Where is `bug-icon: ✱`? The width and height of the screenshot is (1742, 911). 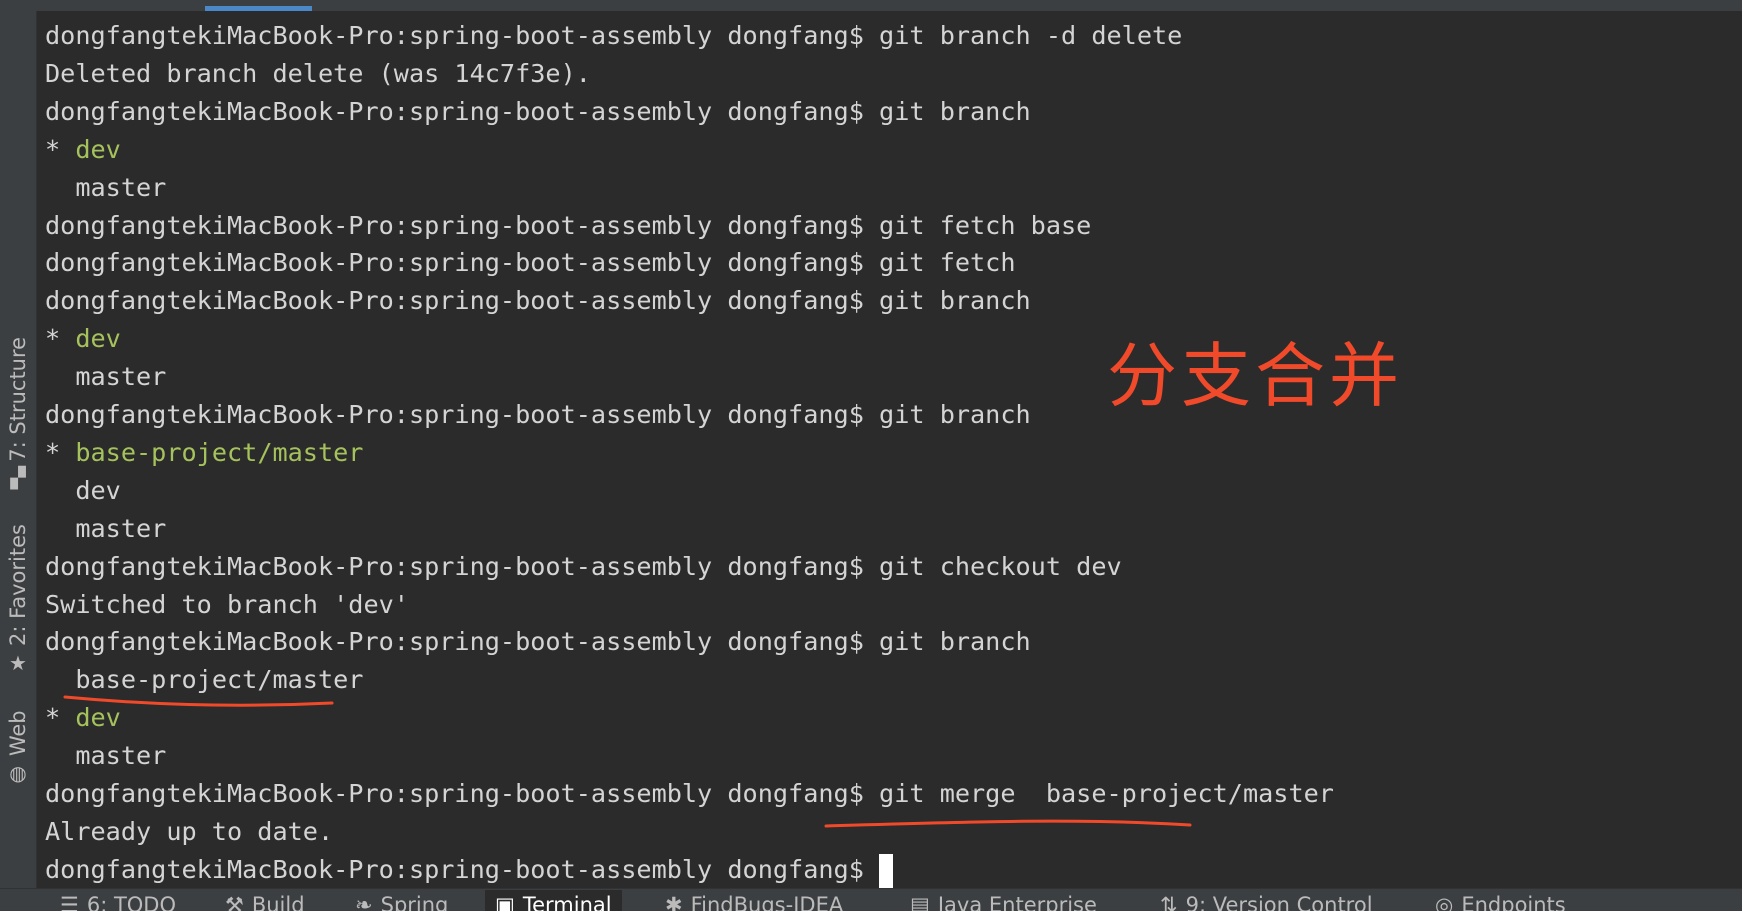
bug-icon: ✱ is located at coordinates (674, 902).